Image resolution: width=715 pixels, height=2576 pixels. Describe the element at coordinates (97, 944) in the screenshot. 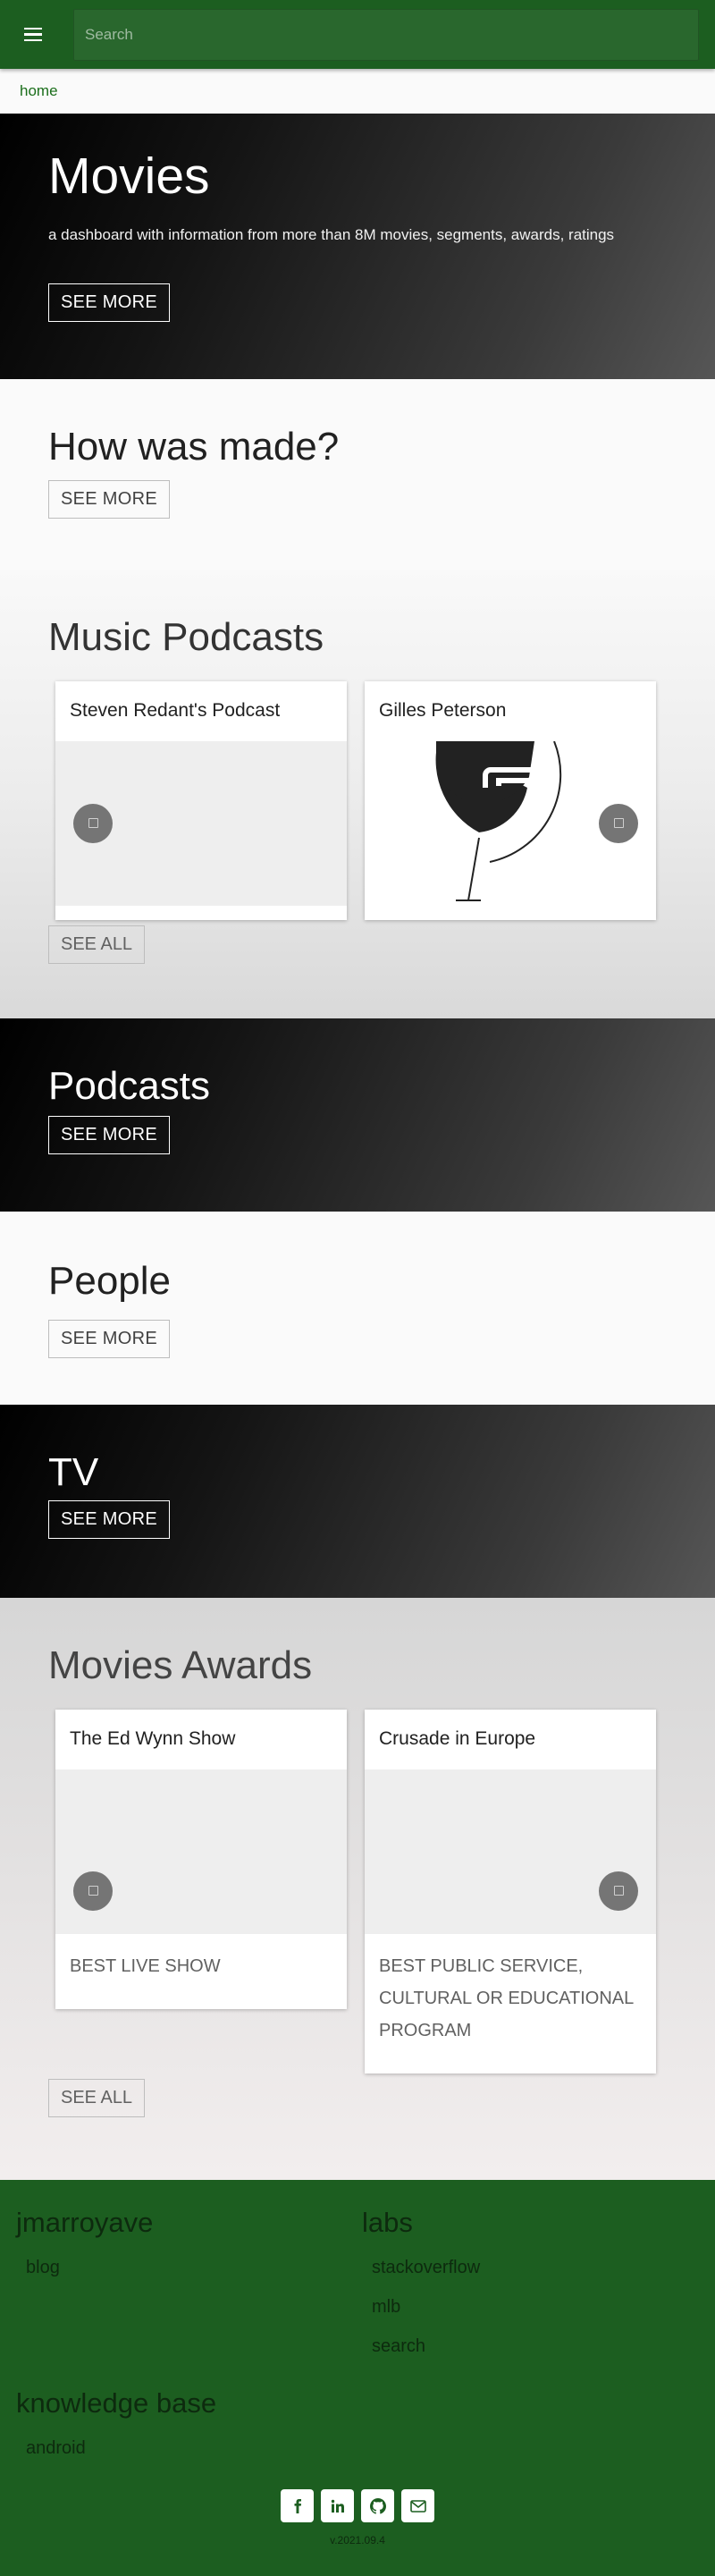

I see `music-podcasts-see-all-button: SEE ALL` at that location.